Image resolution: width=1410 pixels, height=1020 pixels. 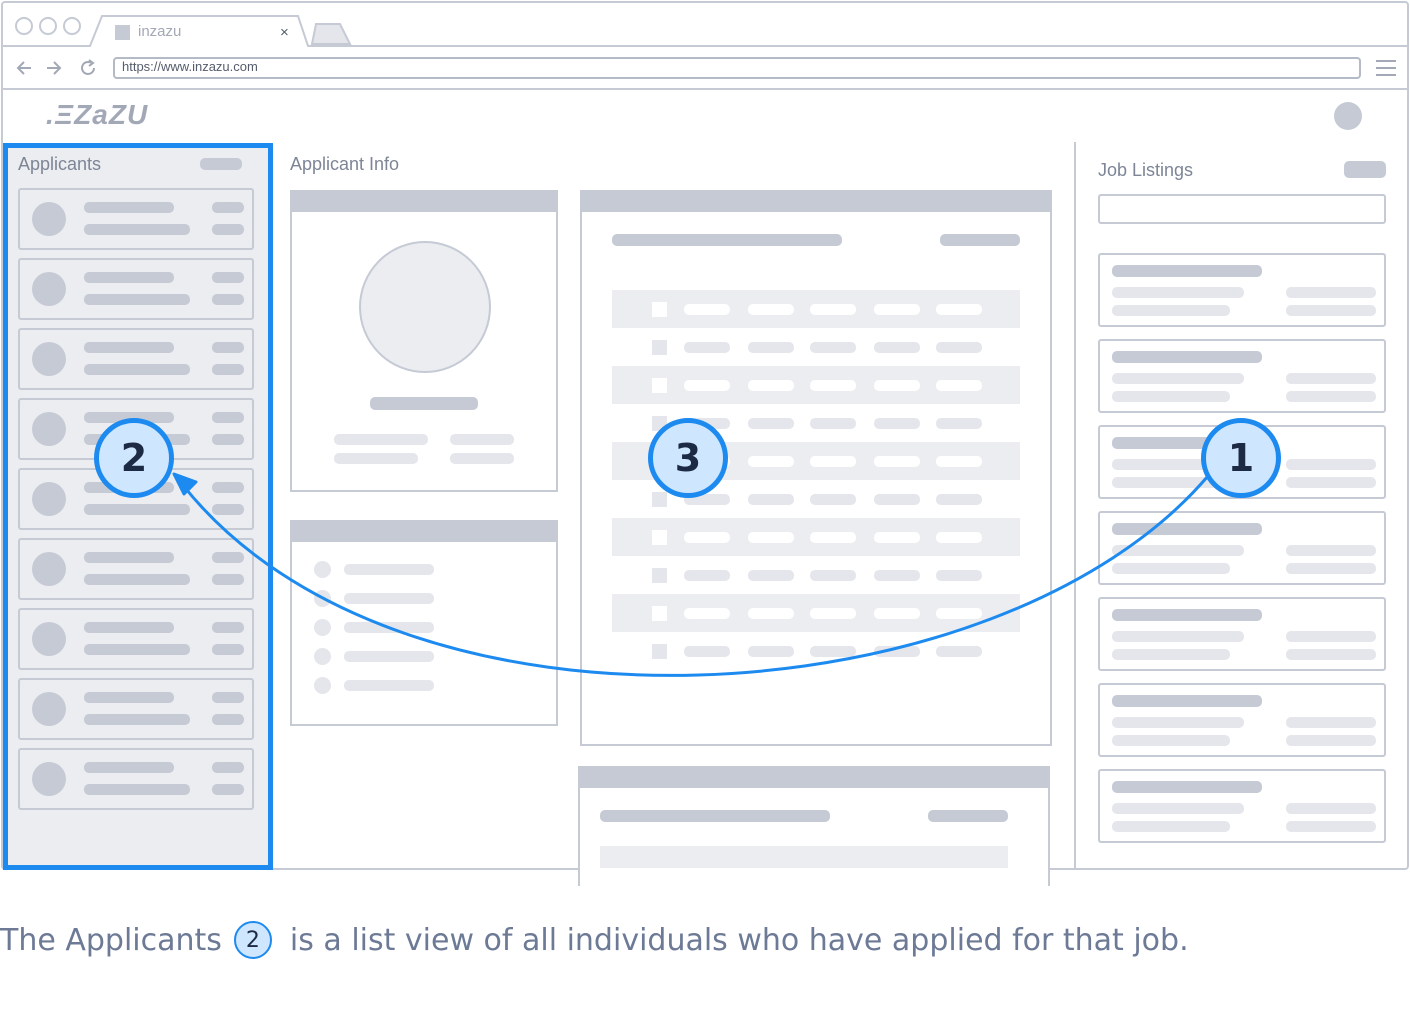 What do you see at coordinates (252, 940) in the screenshot?
I see `caption-badge: 2` at bounding box center [252, 940].